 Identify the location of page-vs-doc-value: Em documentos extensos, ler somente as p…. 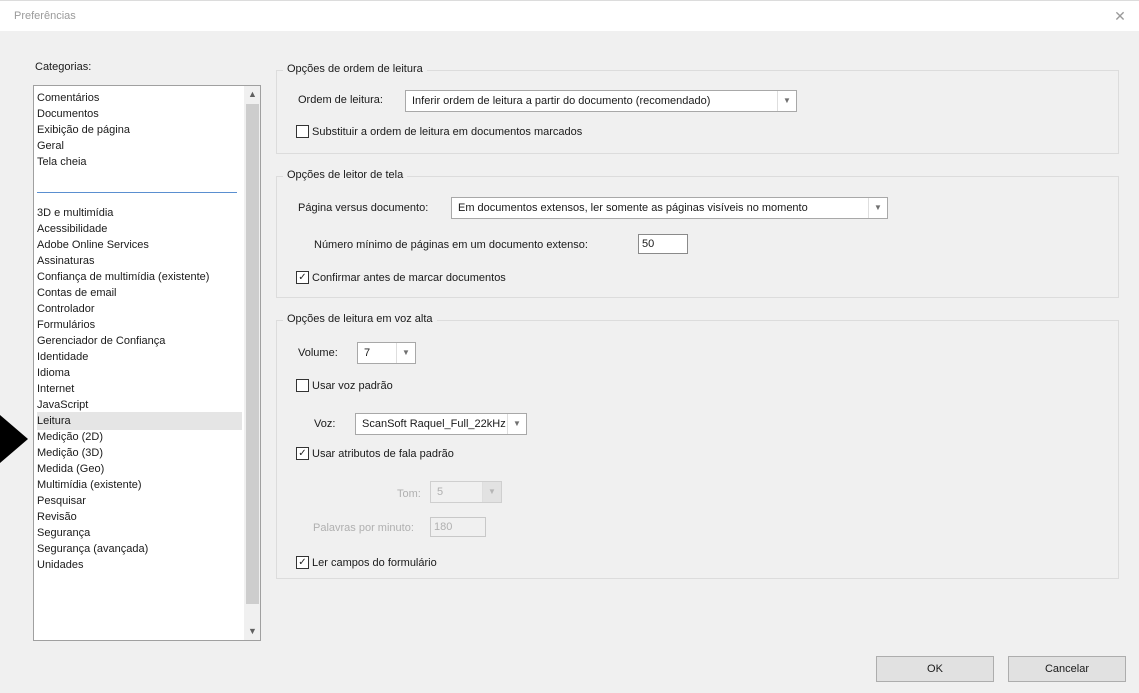
(633, 208).